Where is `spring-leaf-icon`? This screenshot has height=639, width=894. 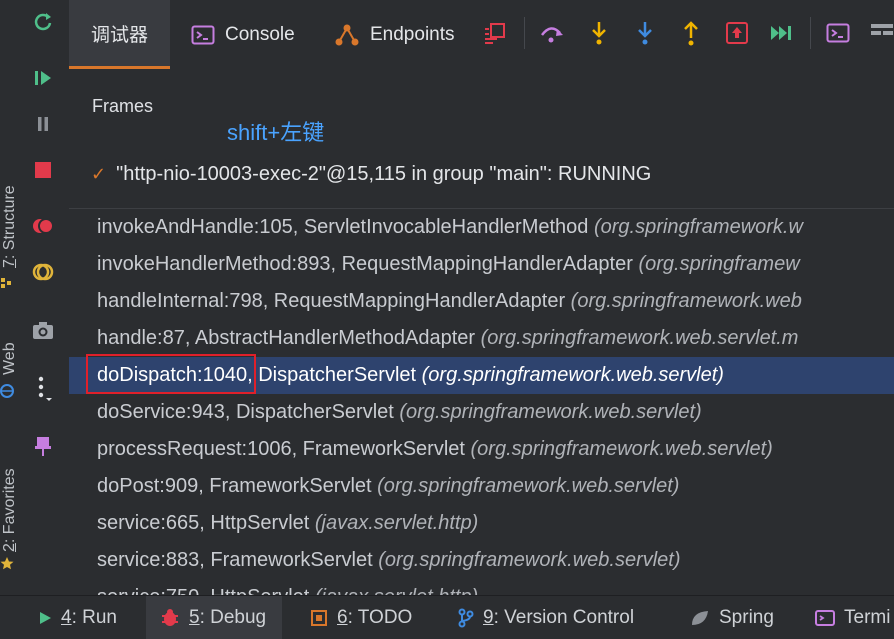 spring-leaf-icon is located at coordinates (700, 618).